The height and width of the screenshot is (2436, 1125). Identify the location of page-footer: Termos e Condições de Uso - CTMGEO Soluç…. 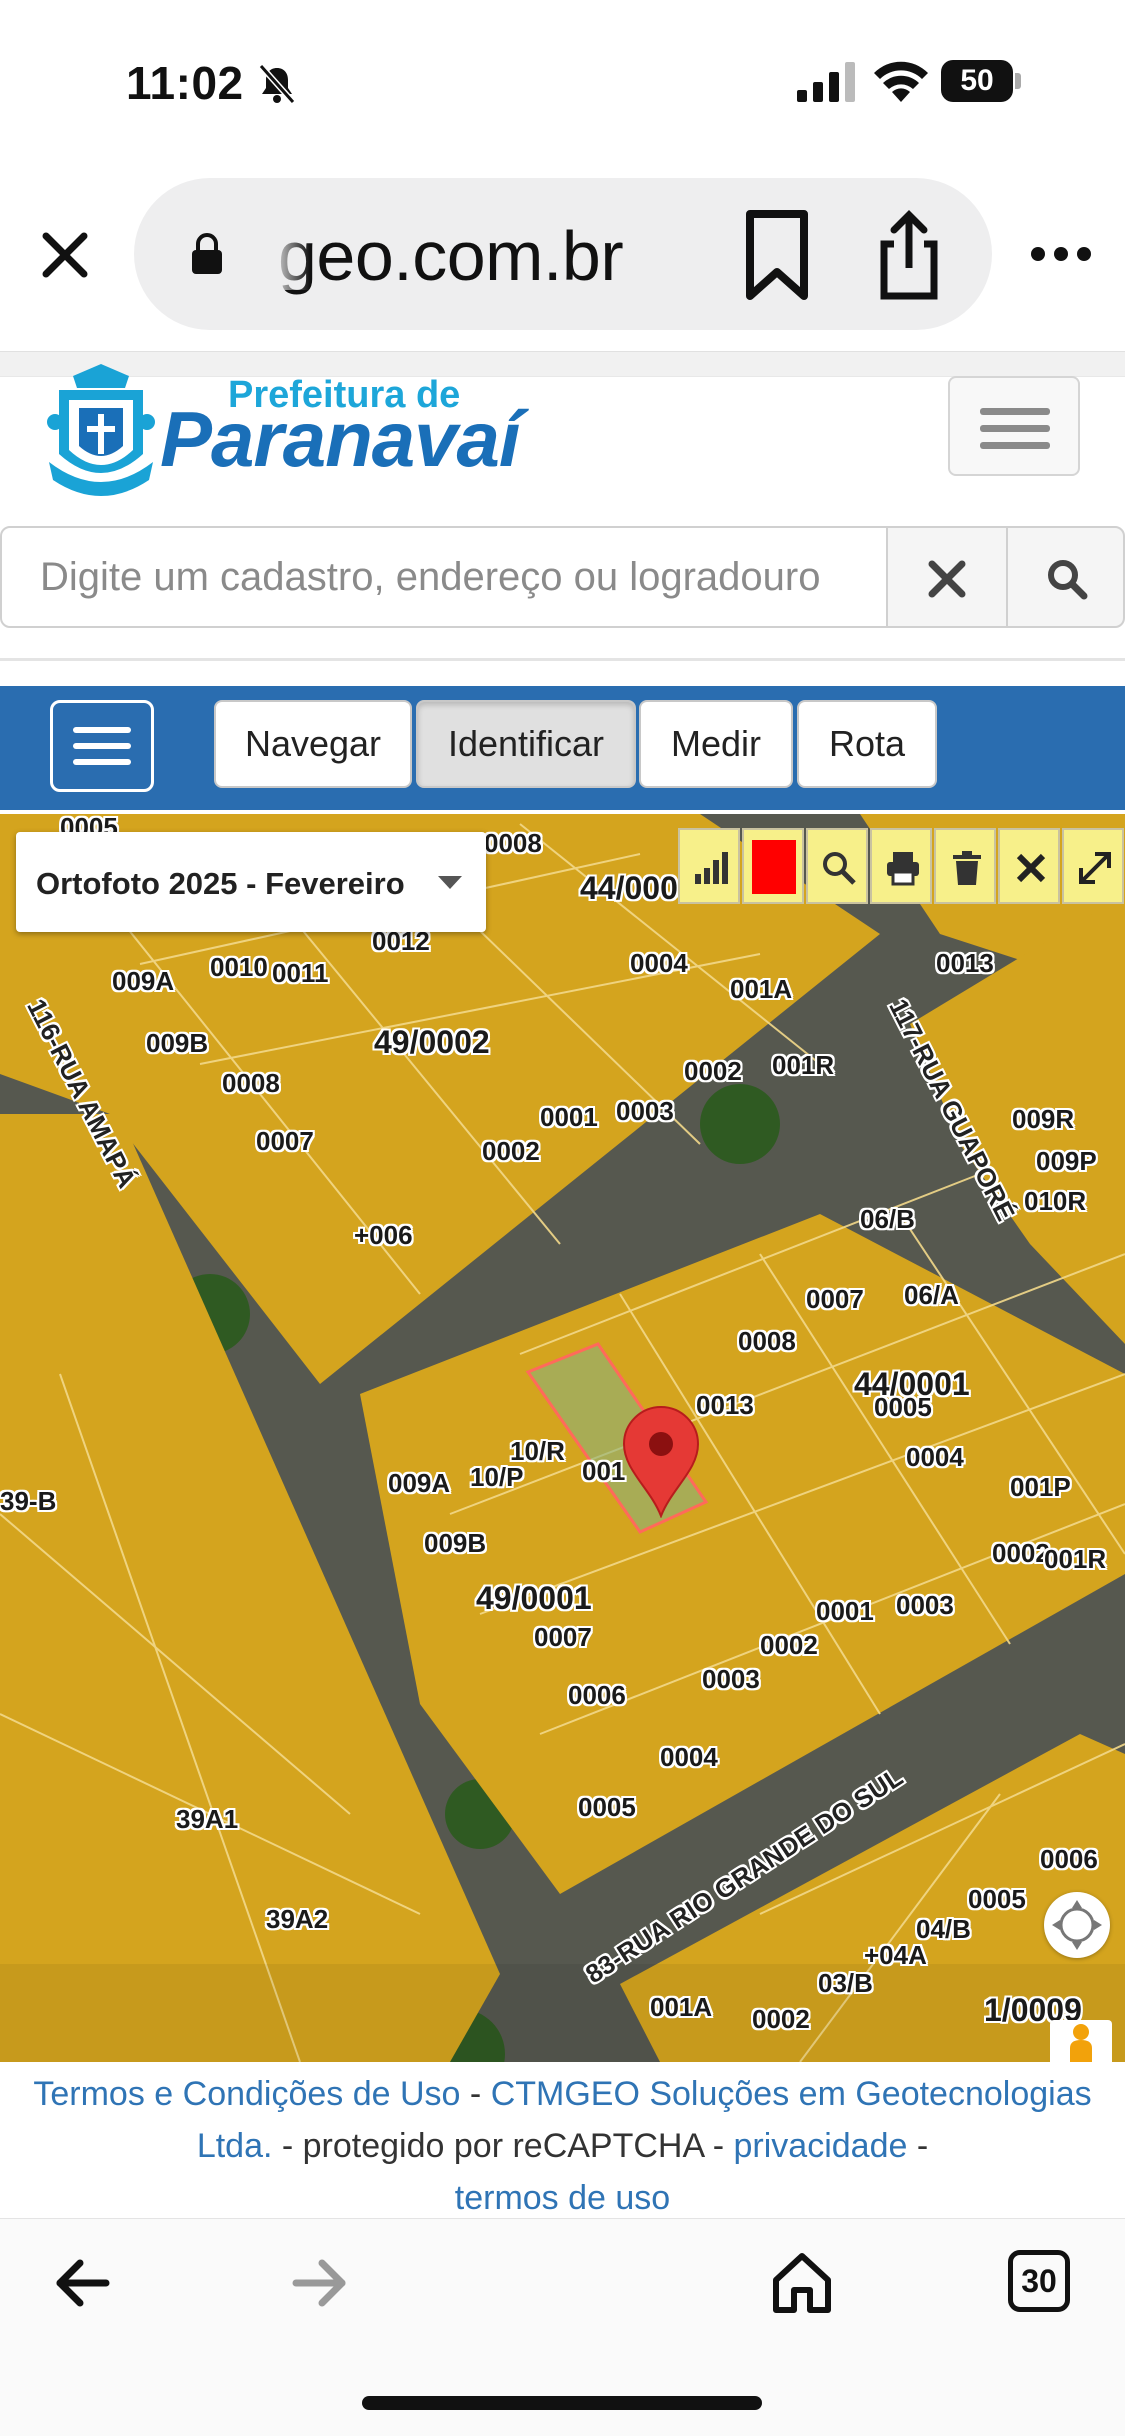
(562, 2140).